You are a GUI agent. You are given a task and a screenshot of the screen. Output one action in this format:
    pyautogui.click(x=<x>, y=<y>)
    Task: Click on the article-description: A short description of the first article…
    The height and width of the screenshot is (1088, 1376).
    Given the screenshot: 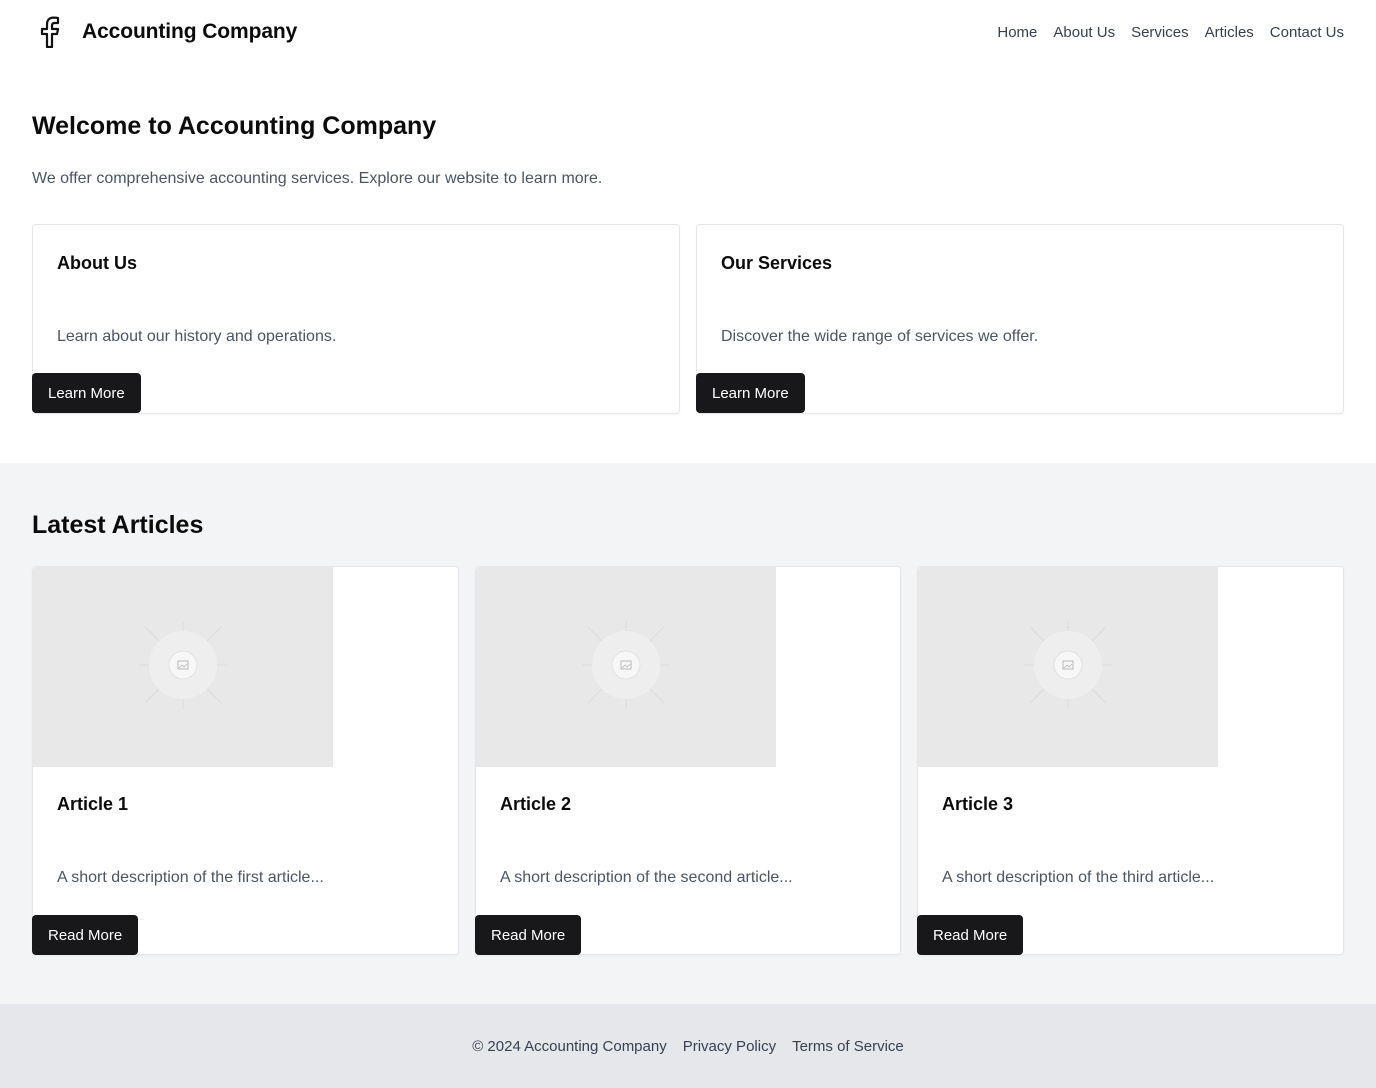 What is the action you would take?
    pyautogui.click(x=190, y=877)
    